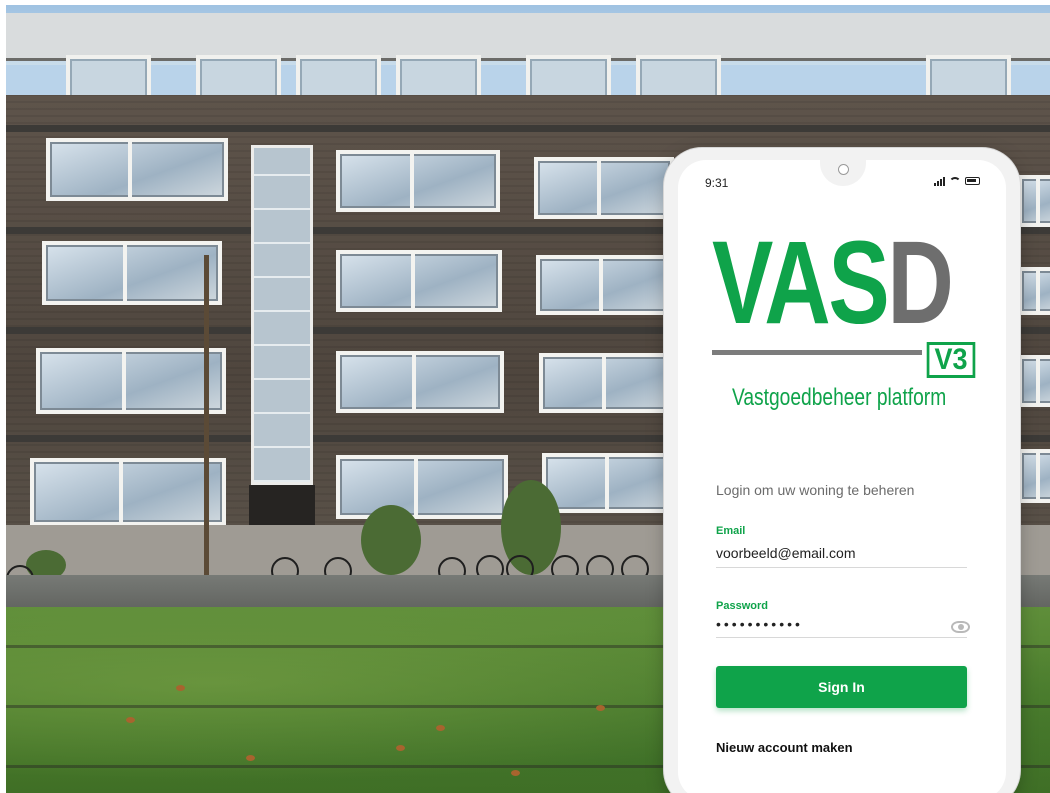  I want to click on new-account-link: Nieuw account maken, so click(784, 747).